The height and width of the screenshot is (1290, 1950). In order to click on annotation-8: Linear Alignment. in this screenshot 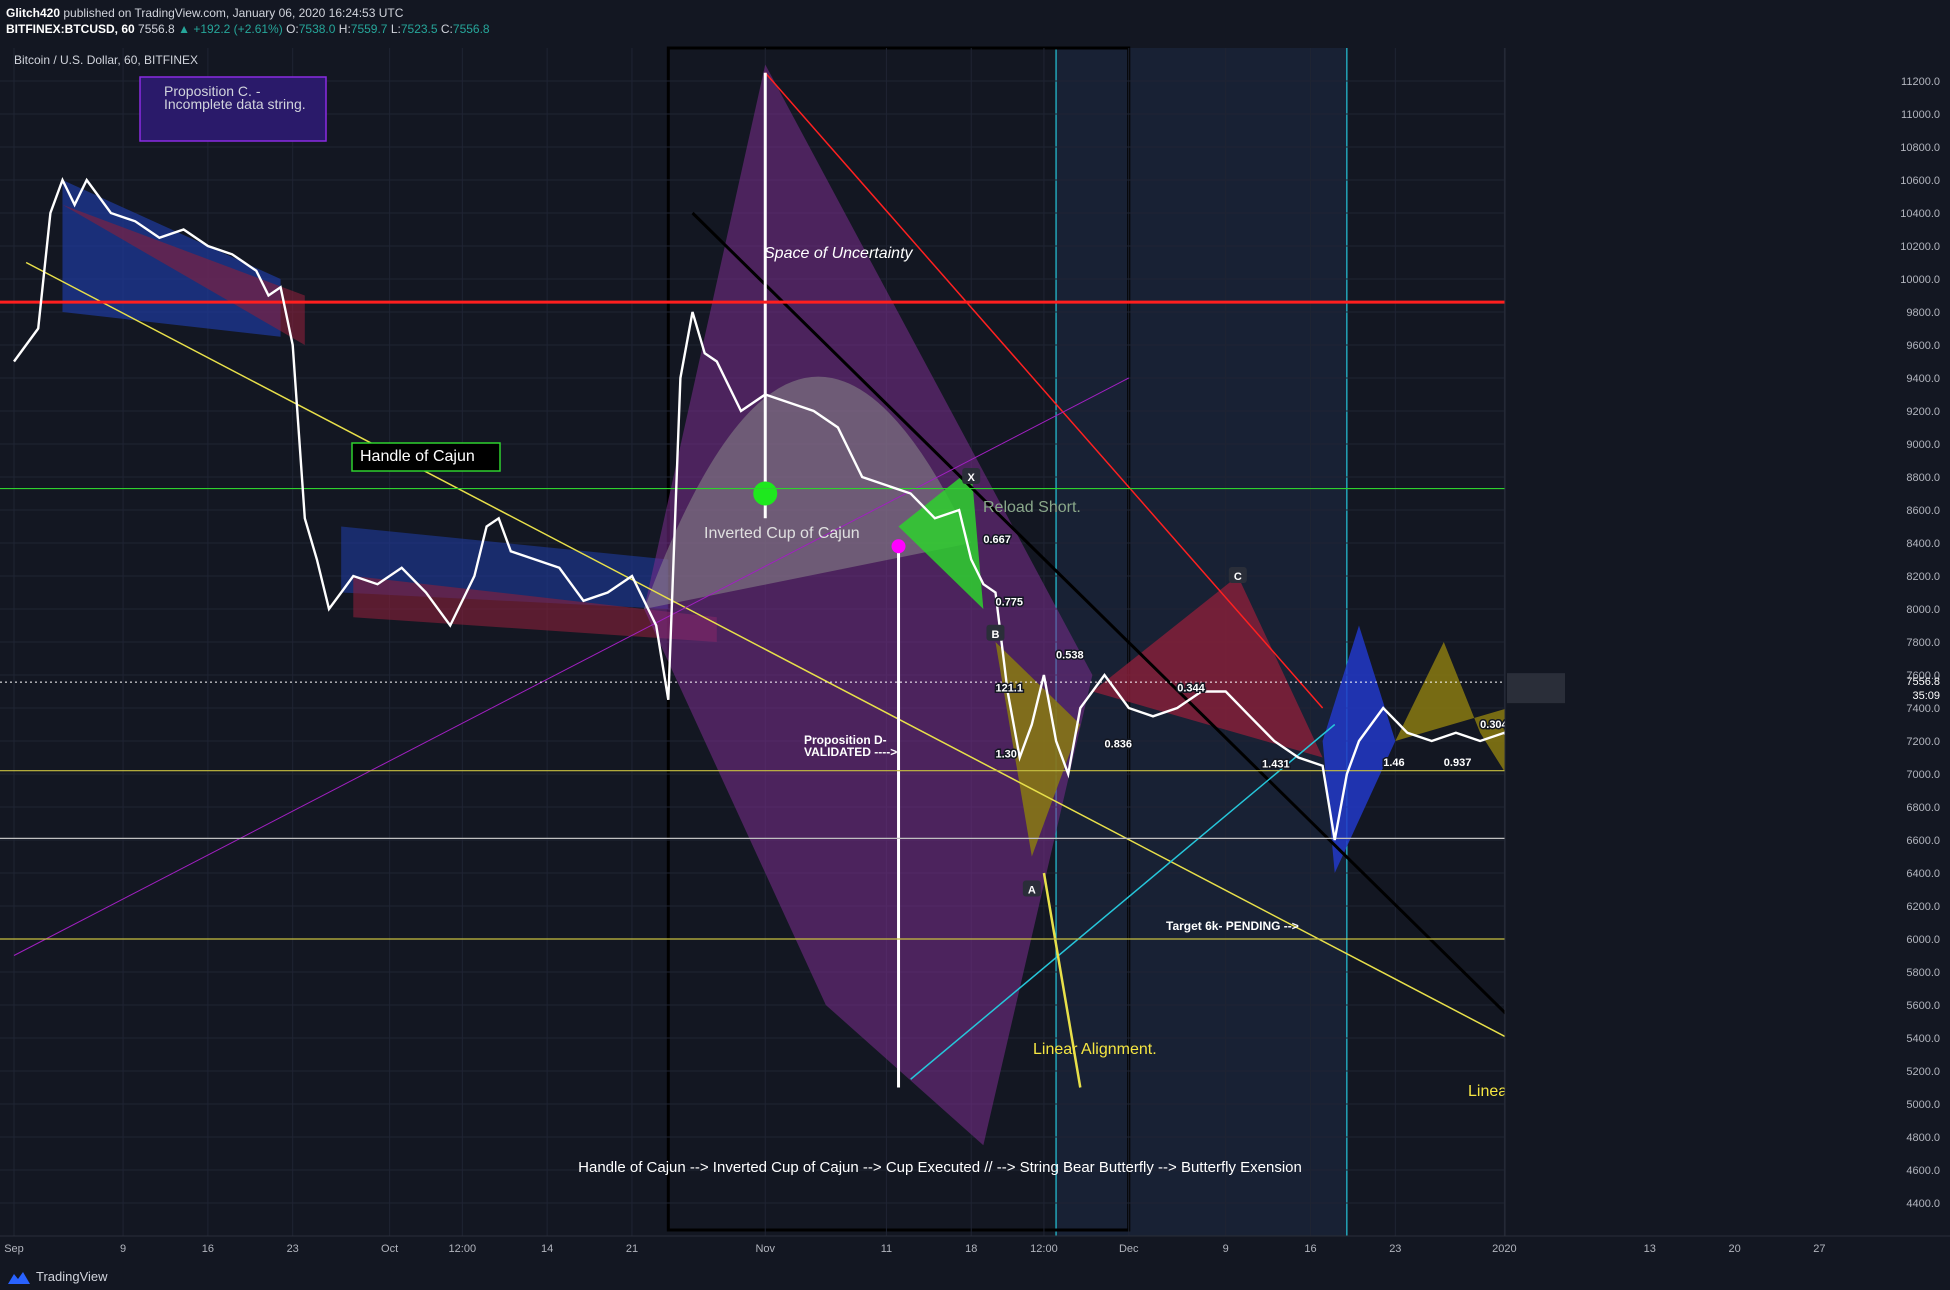, I will do `click(1095, 1049)`.